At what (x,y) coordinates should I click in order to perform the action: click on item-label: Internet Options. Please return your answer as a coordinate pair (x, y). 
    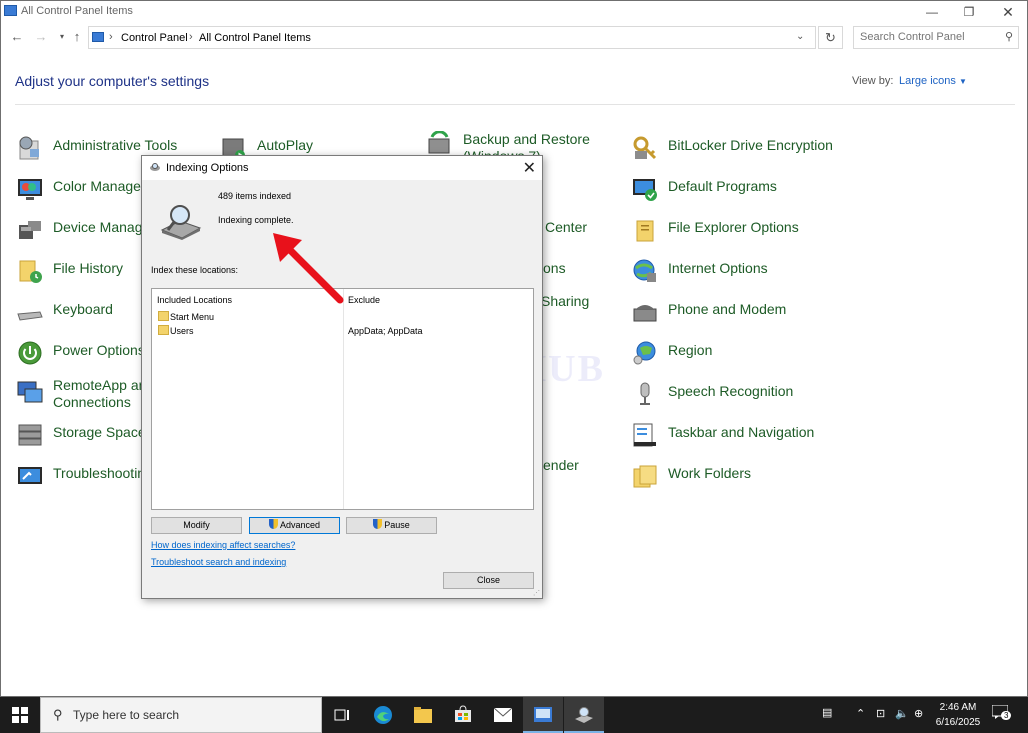
    Looking at the image, I should click on (718, 268).